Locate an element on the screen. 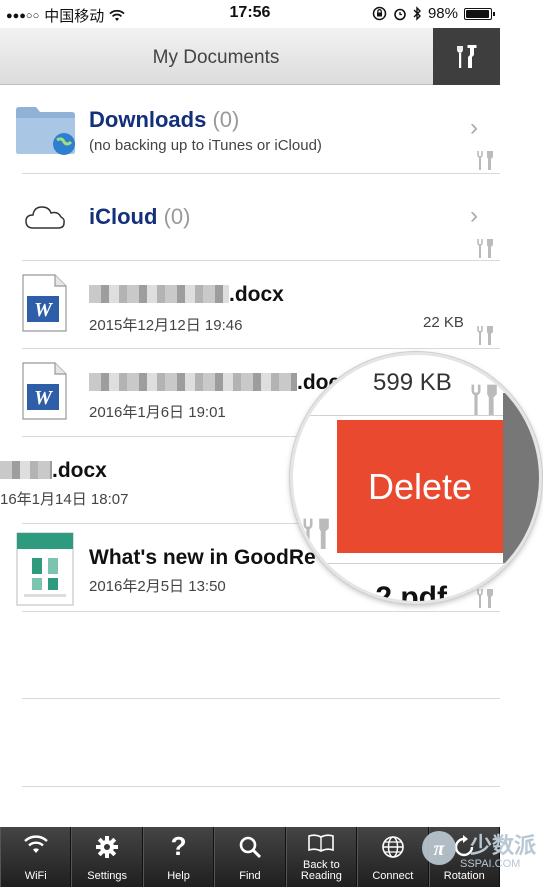 The image size is (543, 887). file-name: .doc is located at coordinates (214, 383).